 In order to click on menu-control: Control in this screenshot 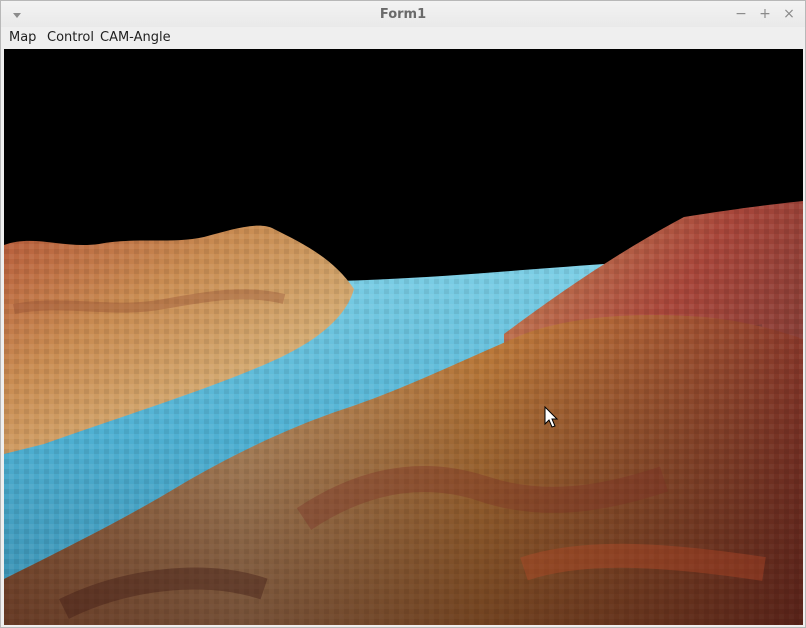, I will do `click(70, 37)`.